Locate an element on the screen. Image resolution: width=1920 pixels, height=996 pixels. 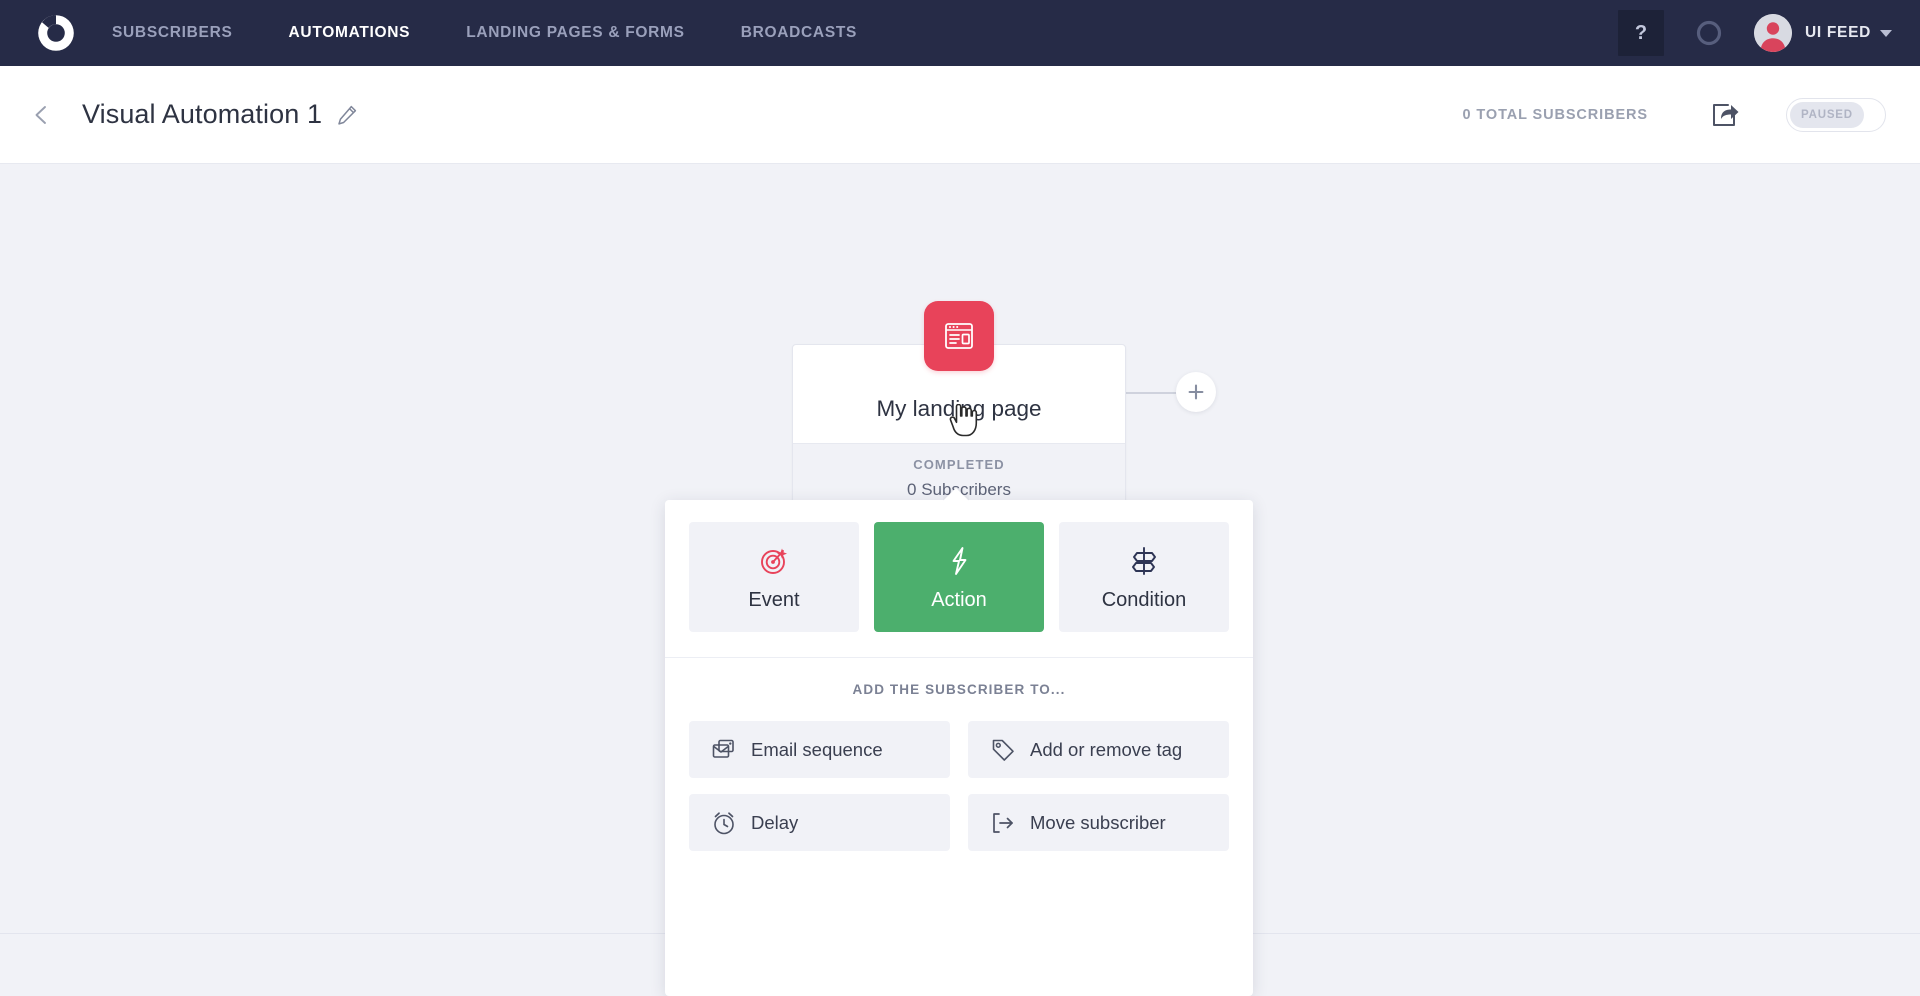
tag-icon is located at coordinates (1003, 750).